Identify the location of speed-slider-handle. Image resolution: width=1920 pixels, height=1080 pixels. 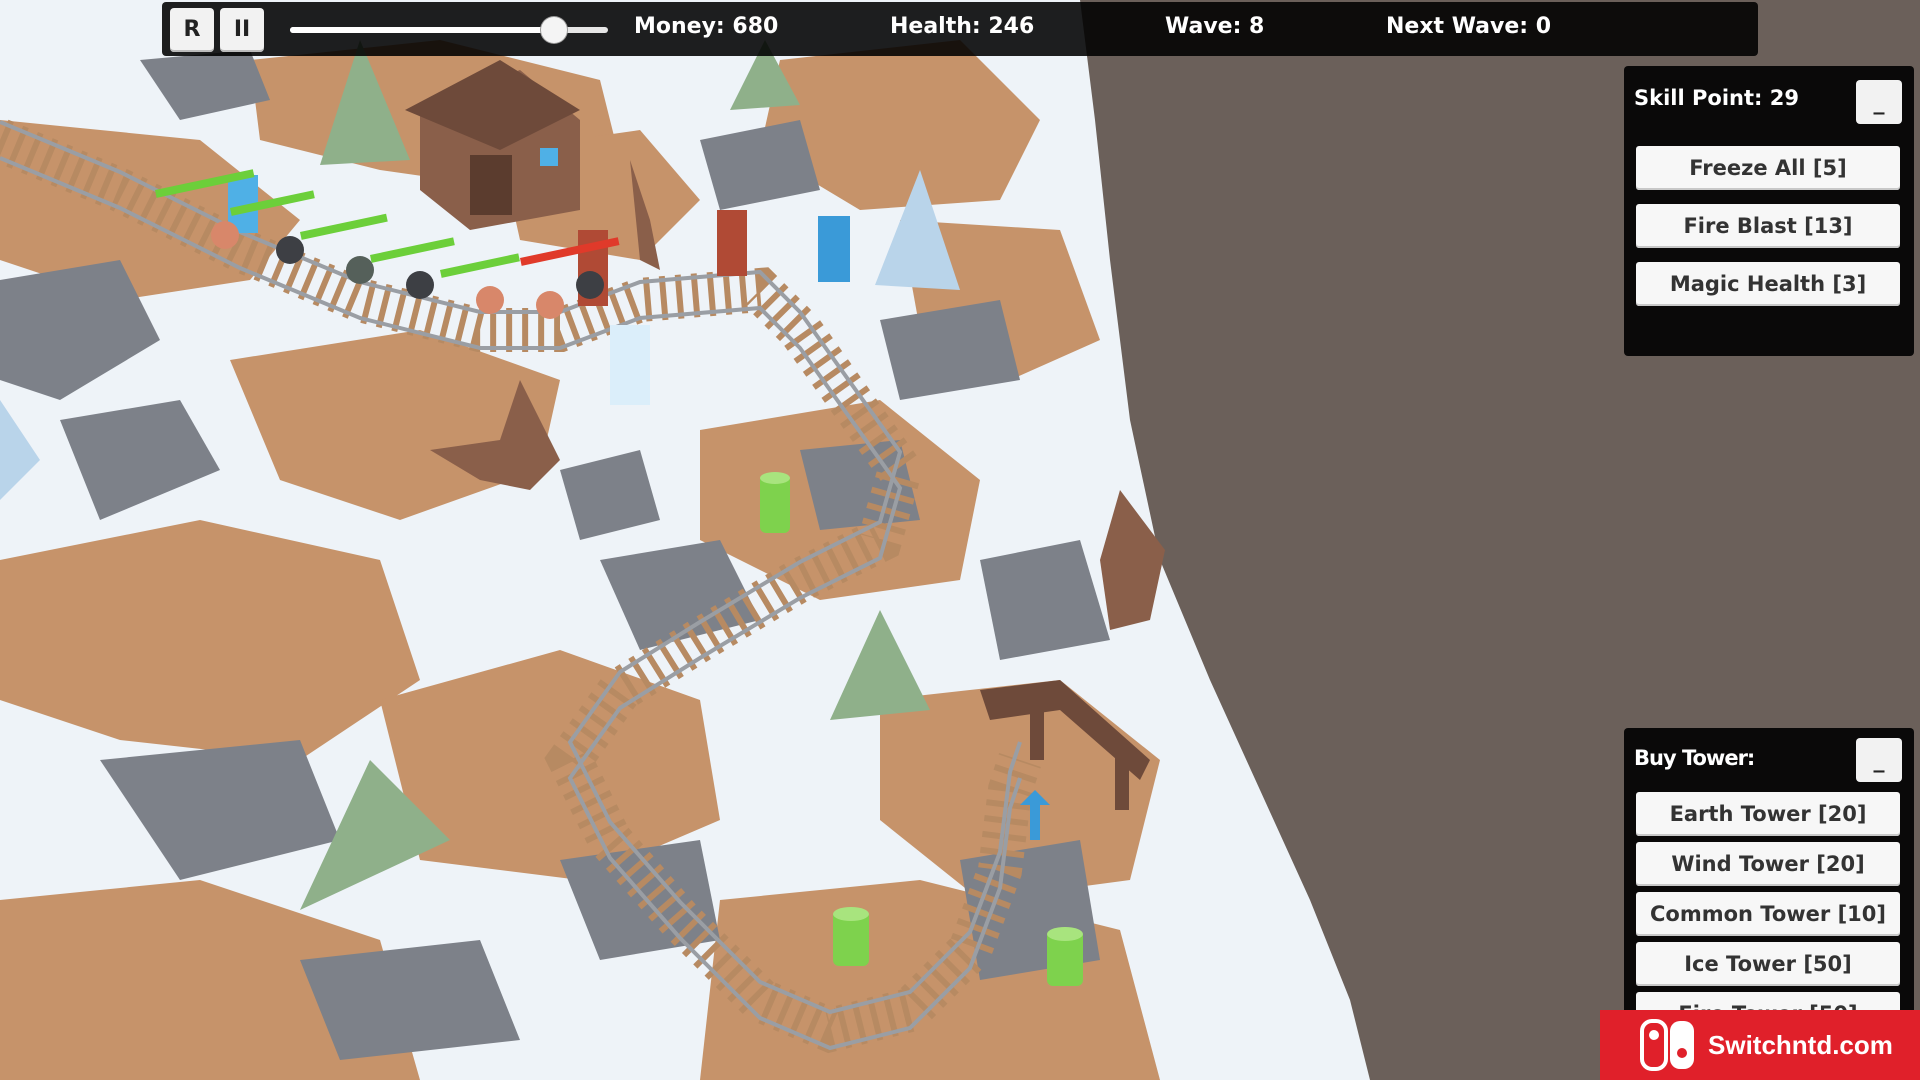
(553, 30).